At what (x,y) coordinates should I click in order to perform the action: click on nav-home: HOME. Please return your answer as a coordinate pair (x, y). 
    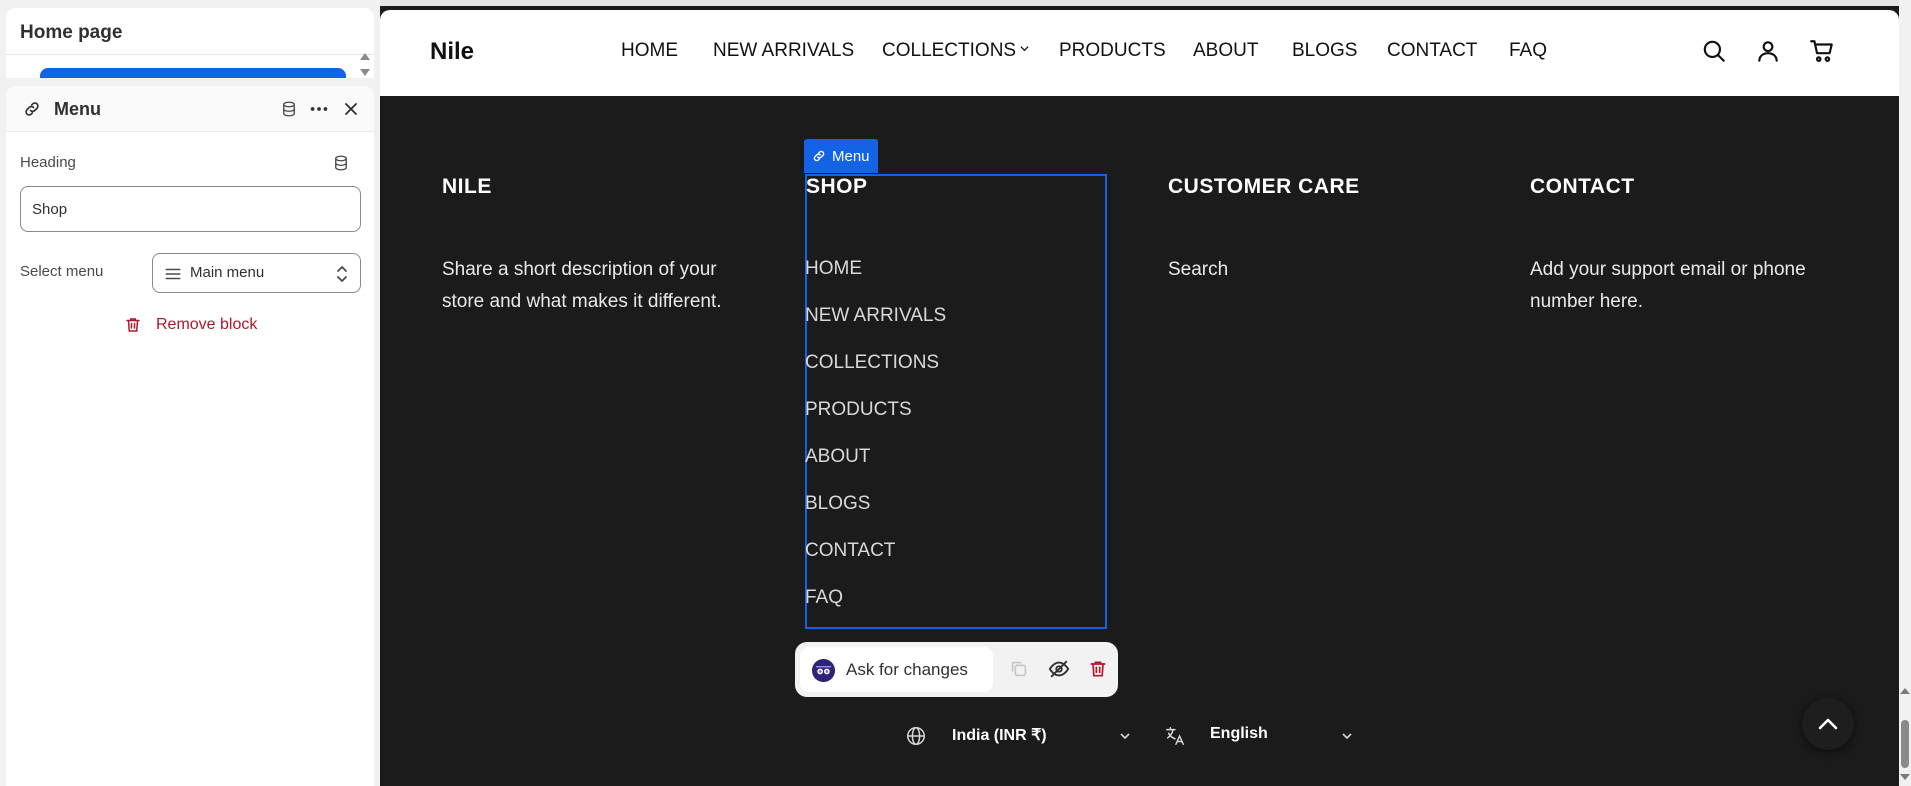
    Looking at the image, I should click on (649, 51).